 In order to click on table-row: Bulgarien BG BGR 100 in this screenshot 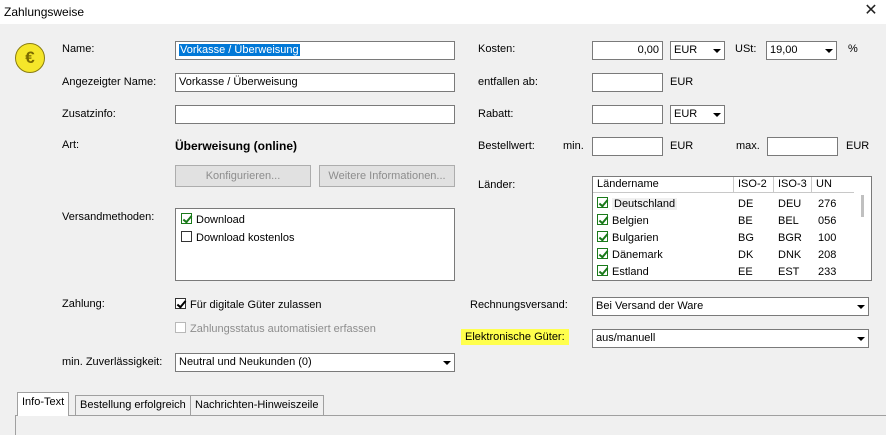, I will do `click(724, 238)`.